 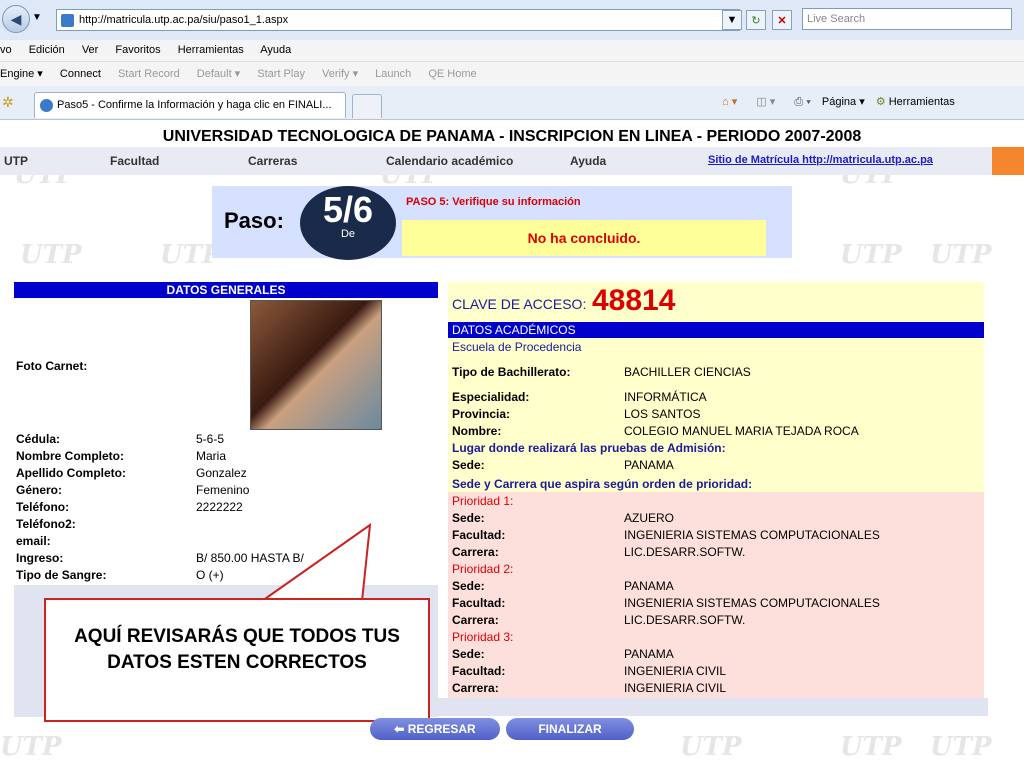 What do you see at coordinates (729, 102) in the screenshot?
I see `home-icon: ⌂ ▾` at bounding box center [729, 102].